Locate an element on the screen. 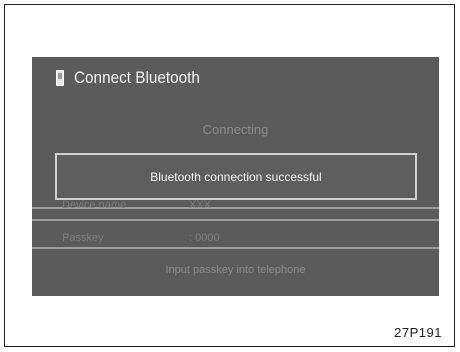  dialog-message: Bluetooth connection successful is located at coordinates (236, 176).